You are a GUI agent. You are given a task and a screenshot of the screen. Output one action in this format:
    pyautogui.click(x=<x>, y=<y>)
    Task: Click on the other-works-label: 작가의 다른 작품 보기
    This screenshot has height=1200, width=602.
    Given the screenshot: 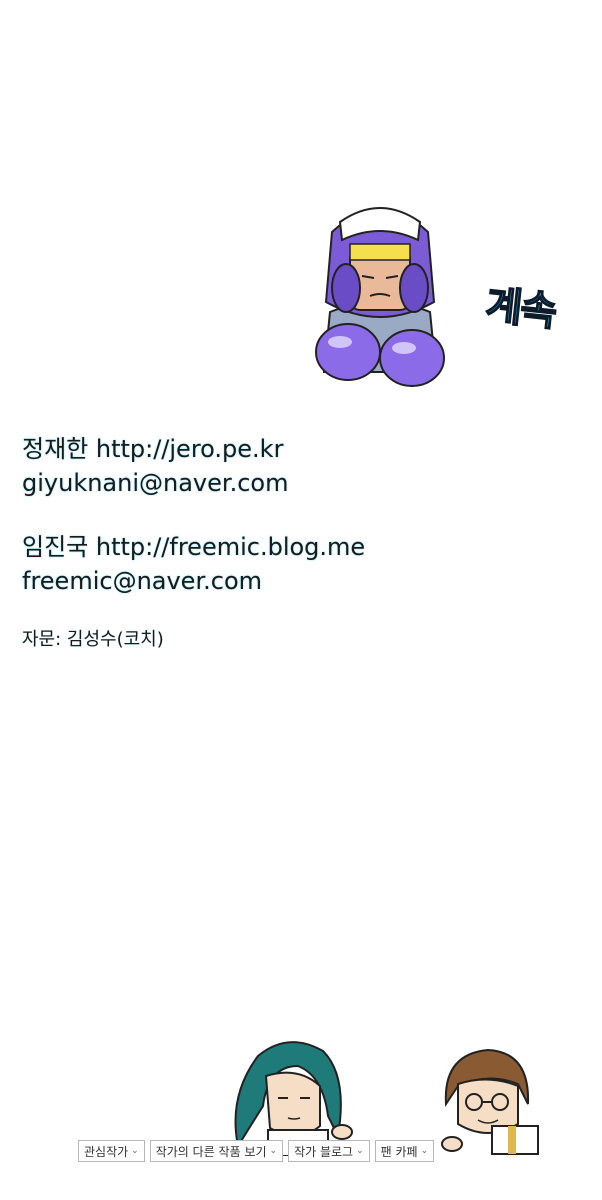 What is the action you would take?
    pyautogui.click(x=211, y=1151)
    